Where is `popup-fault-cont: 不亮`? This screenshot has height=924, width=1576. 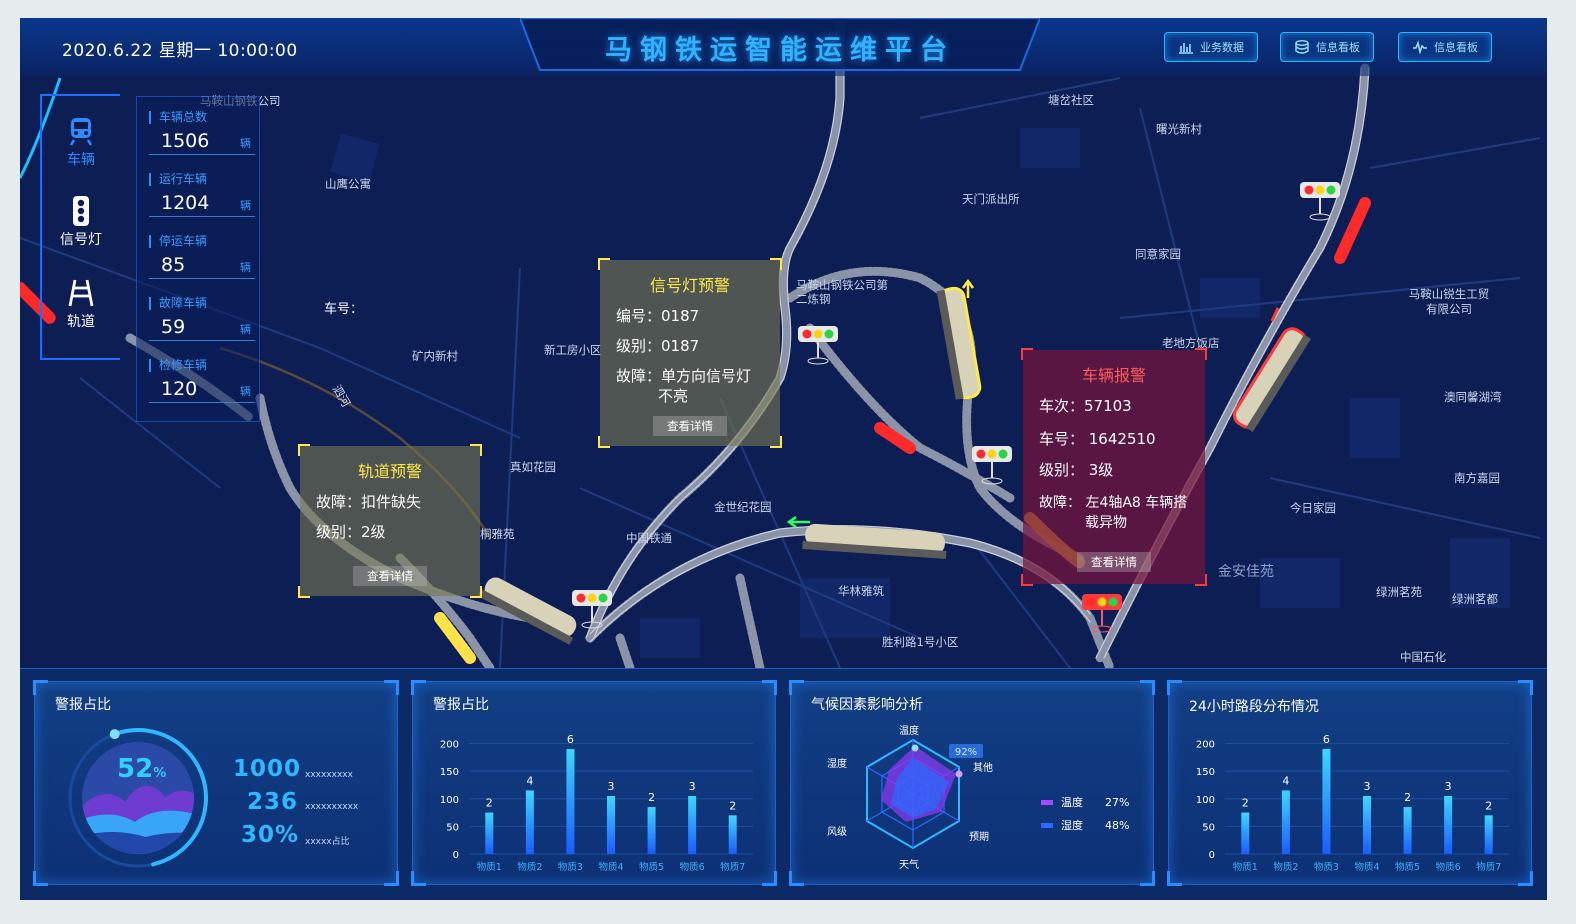 popup-fault-cont: 不亮 is located at coordinates (673, 396).